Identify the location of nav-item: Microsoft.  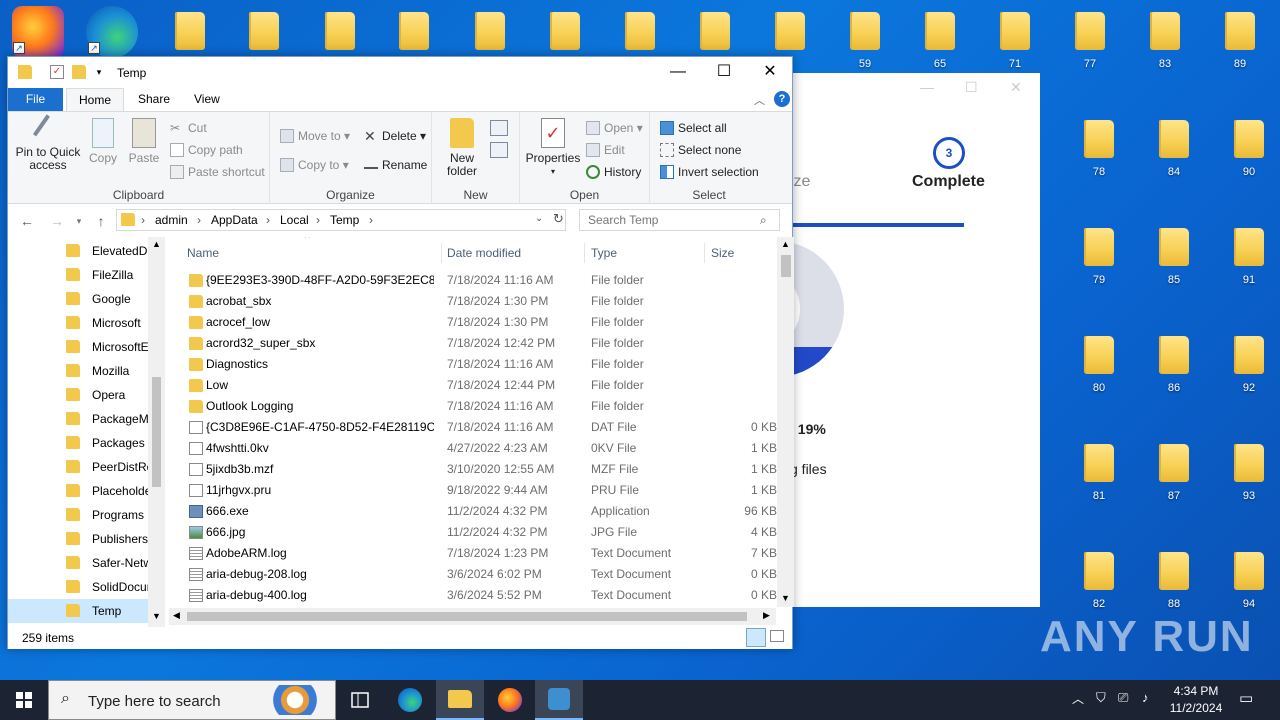
(79, 323).